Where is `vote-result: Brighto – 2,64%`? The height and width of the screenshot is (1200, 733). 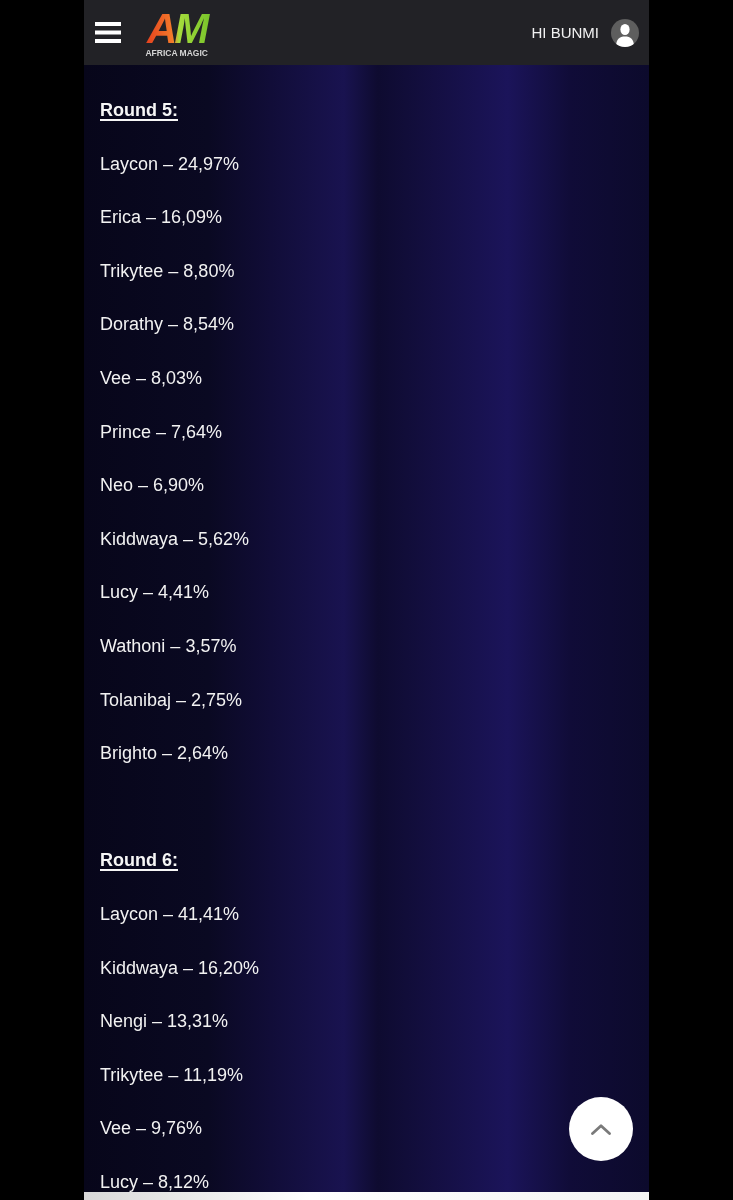
vote-result: Brighto – 2,64% is located at coordinates (164, 753).